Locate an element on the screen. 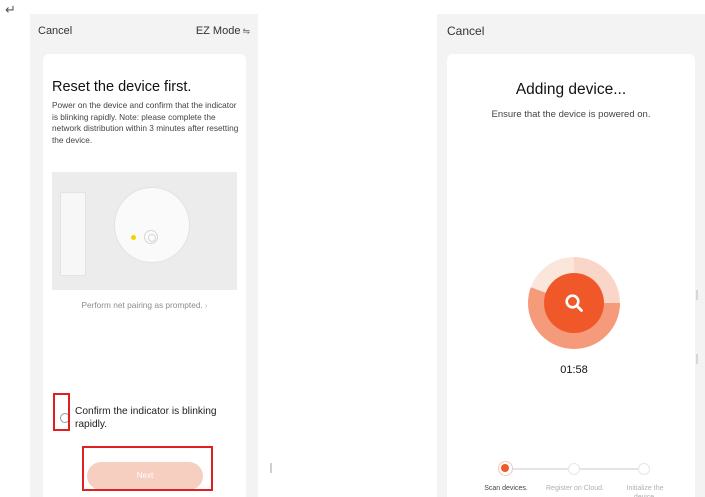 This screenshot has height=497, width=705. net-pairing-link: Perform net pairing as prompted. › is located at coordinates (144, 305).